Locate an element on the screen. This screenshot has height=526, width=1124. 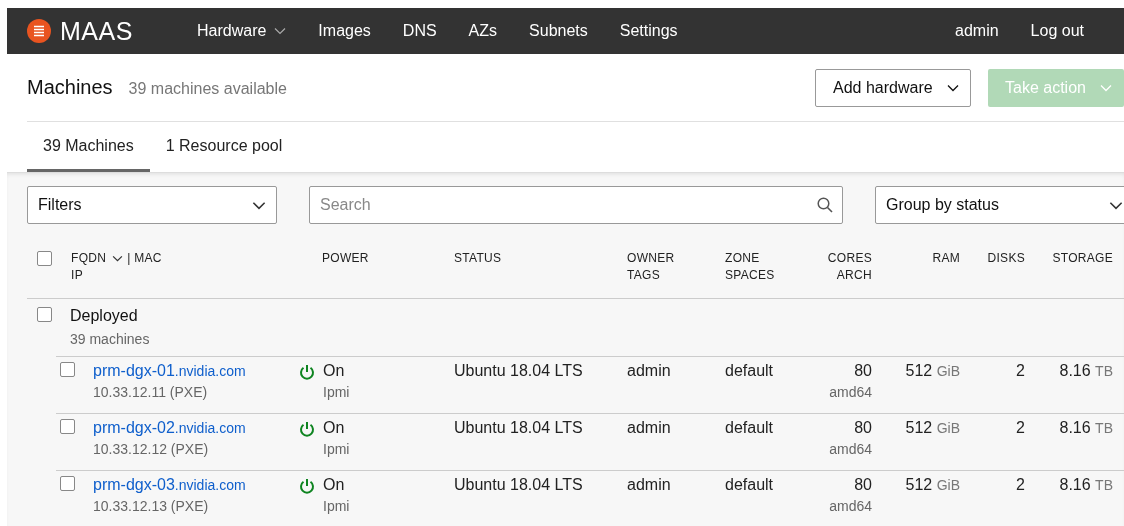
column-header: | MAC is located at coordinates (144, 258).